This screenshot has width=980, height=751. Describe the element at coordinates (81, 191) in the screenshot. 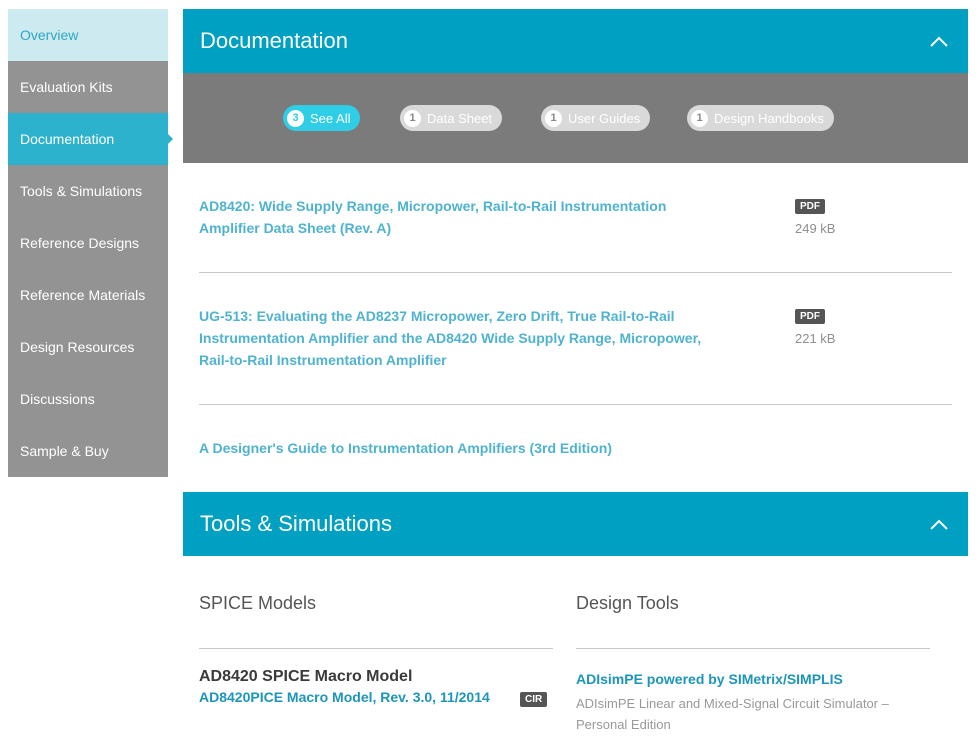

I see `sidebar-item-label: Tools & Simulations` at that location.